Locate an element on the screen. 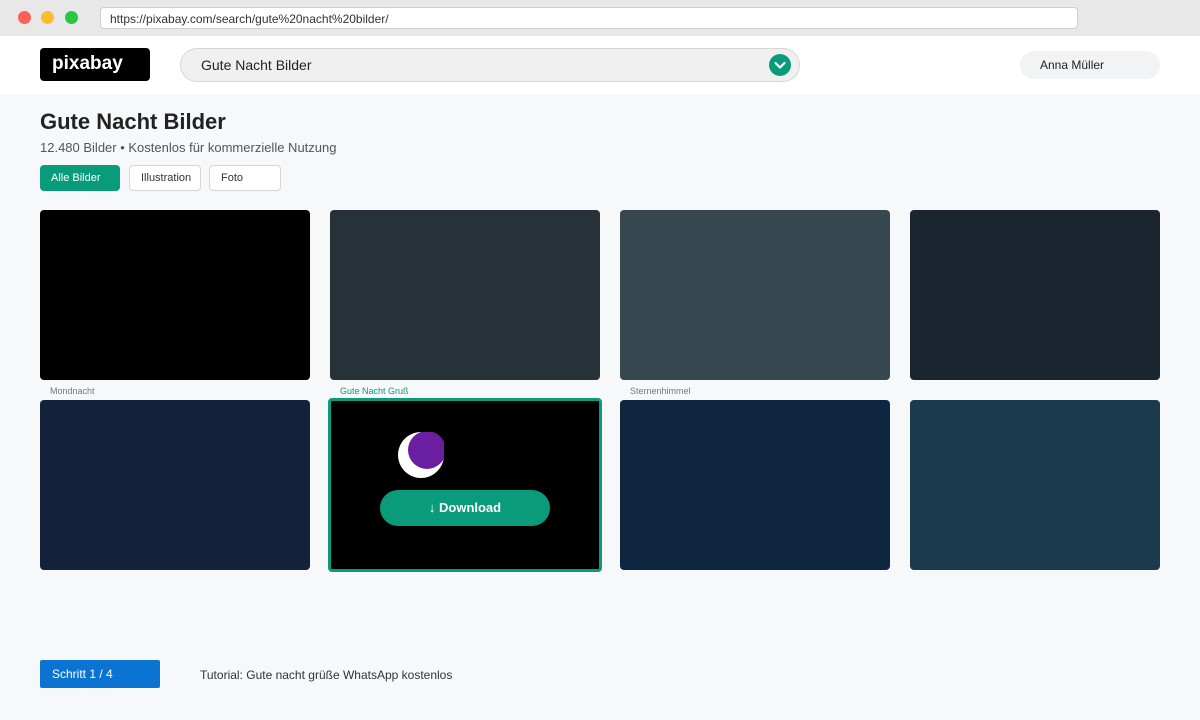 The width and height of the screenshot is (1200, 720). tutorial-step-badge: Schritt 1 / 4 is located at coordinates (100, 674).